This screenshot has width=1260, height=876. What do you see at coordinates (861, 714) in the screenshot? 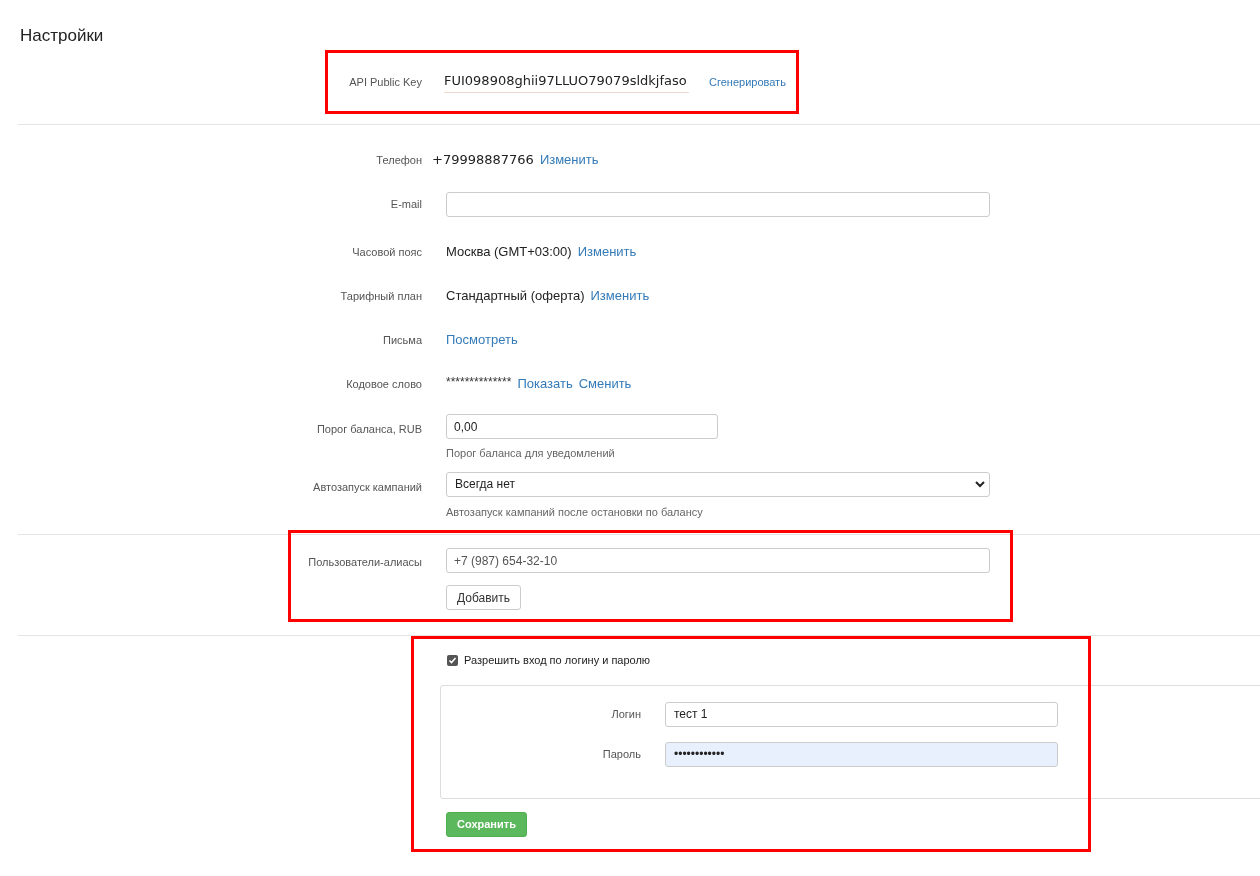
I see `text-input: тест 1` at bounding box center [861, 714].